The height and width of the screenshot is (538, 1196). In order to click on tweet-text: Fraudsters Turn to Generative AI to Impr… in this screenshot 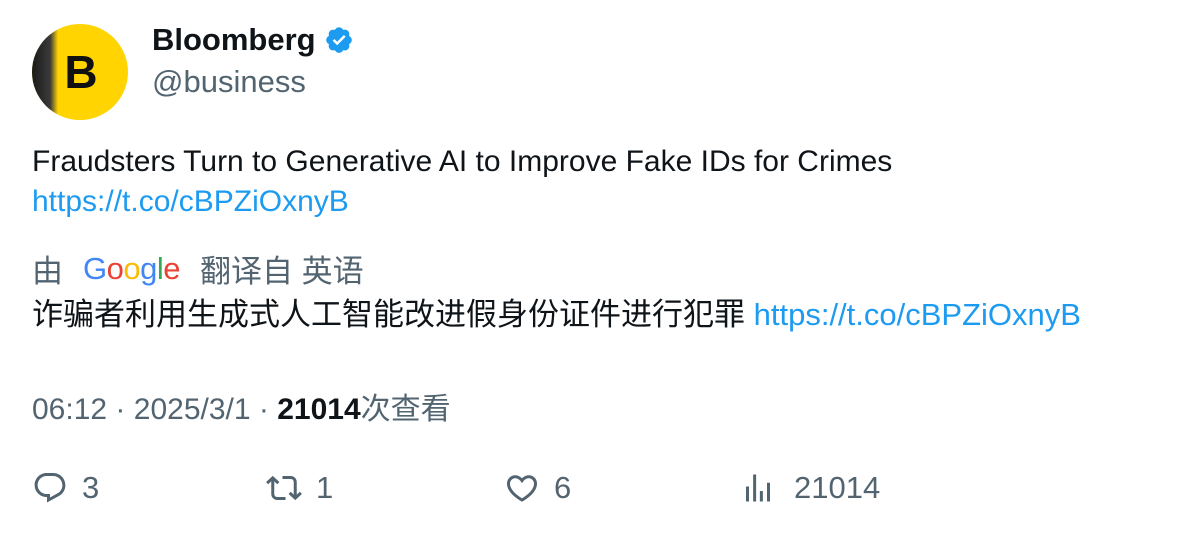, I will do `click(462, 161)`.